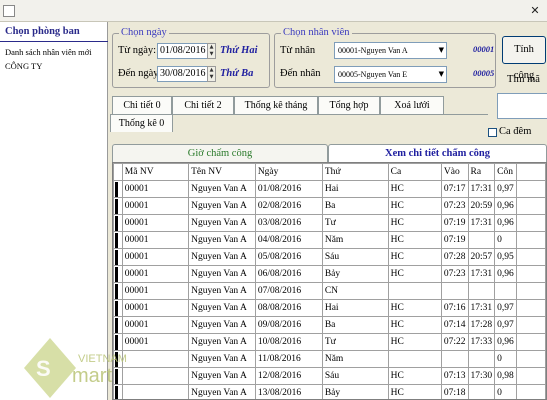 Image resolution: width=547 pixels, height=400 pixels. What do you see at coordinates (288, 359) in the screenshot?
I see `cell-date: 11/08/2016` at bounding box center [288, 359].